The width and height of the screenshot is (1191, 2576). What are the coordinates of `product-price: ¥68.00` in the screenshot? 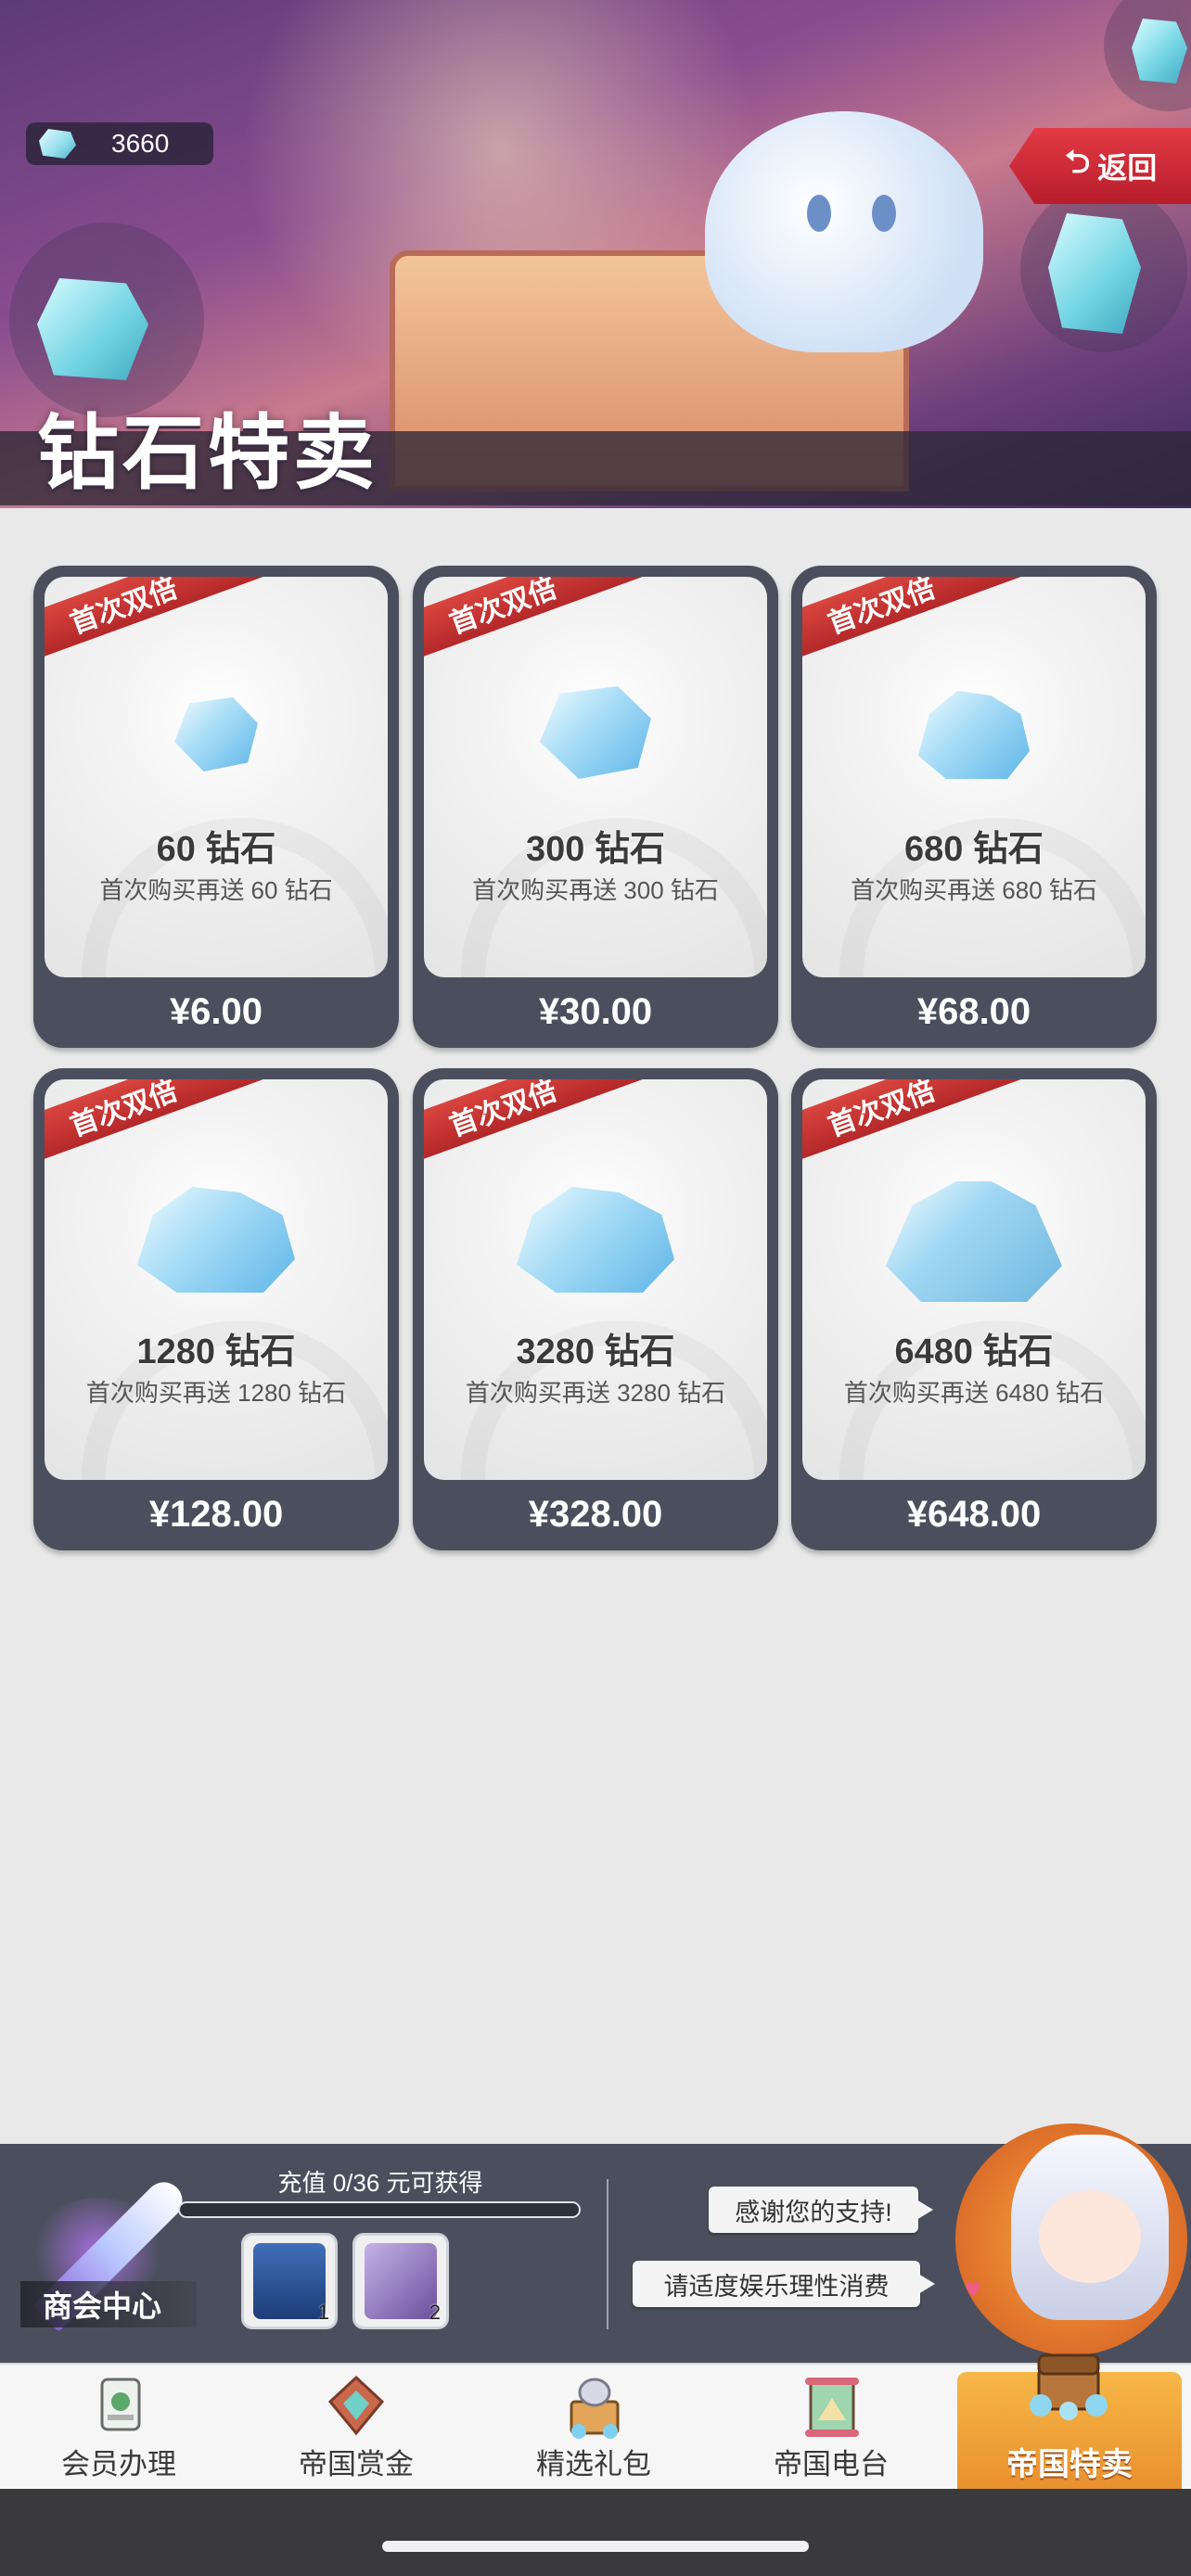 It's located at (973, 1011).